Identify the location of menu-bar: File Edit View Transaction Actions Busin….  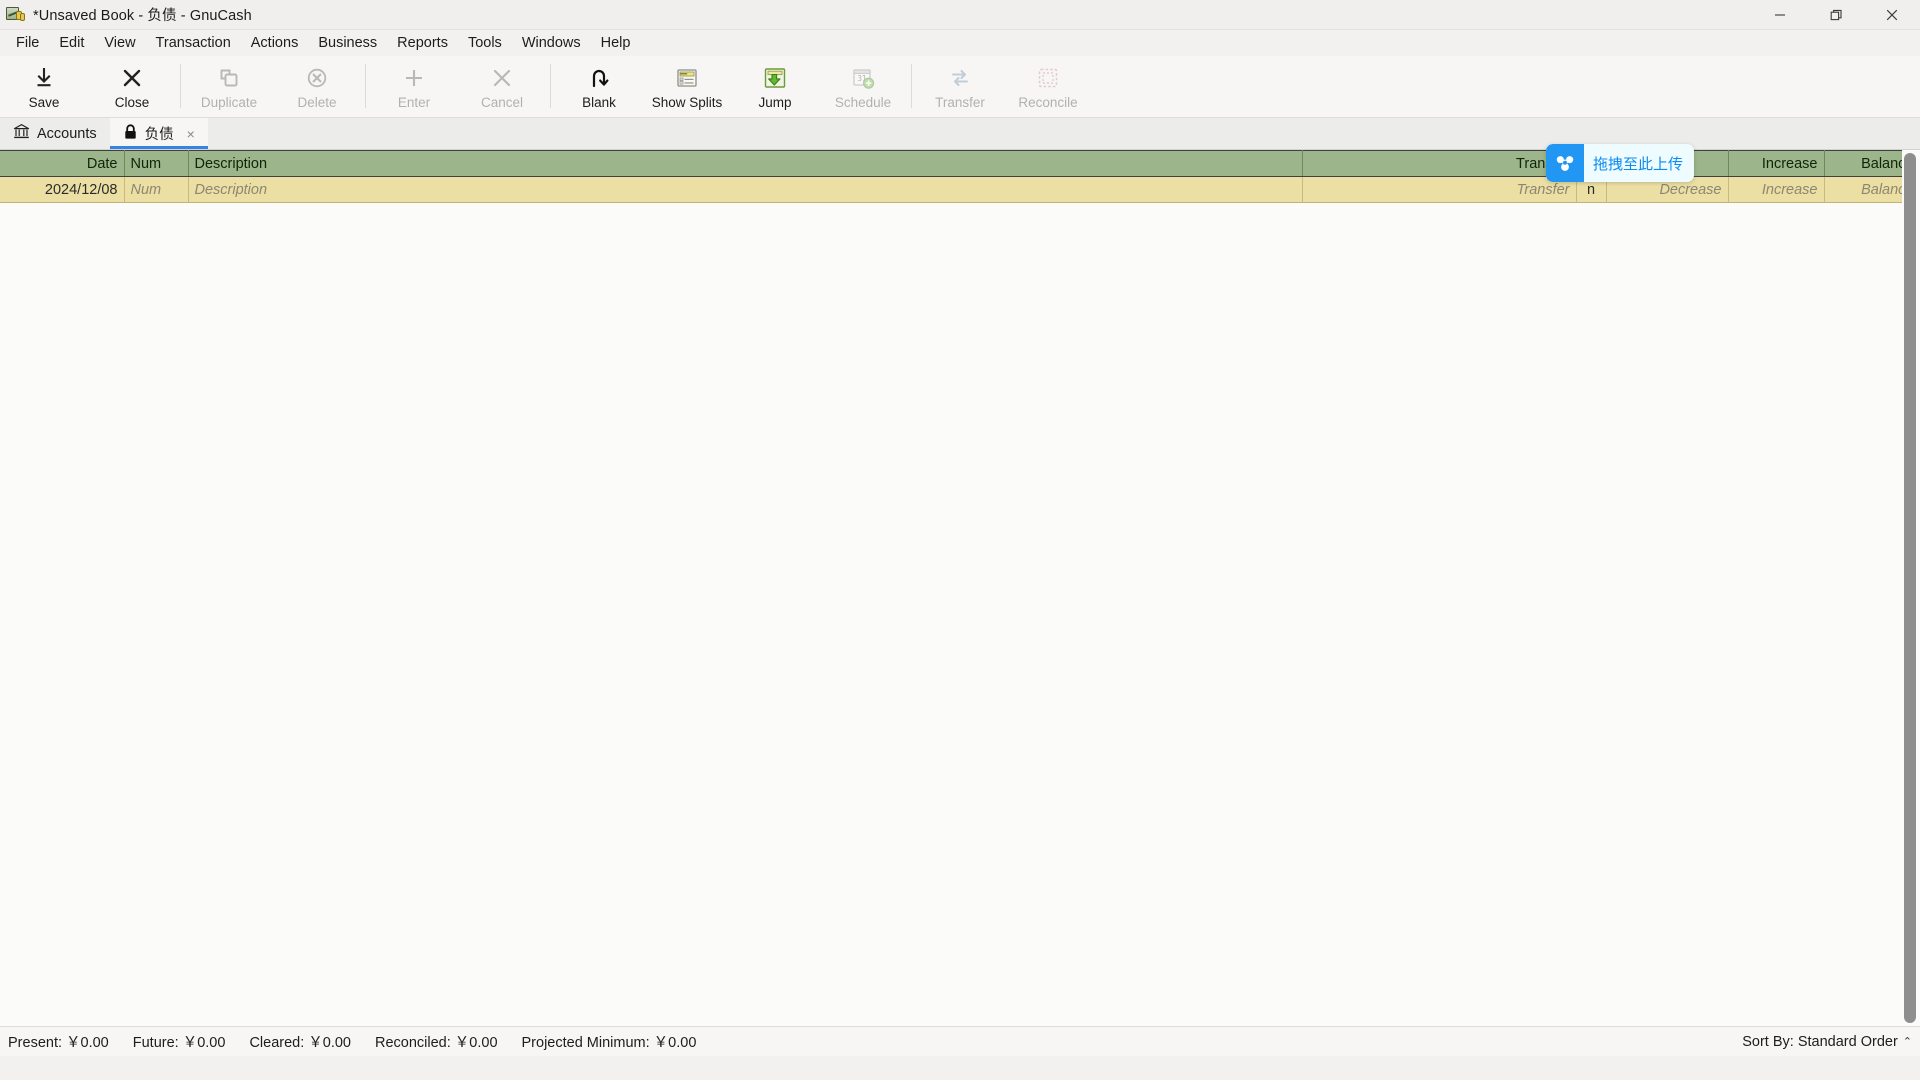
(960, 43).